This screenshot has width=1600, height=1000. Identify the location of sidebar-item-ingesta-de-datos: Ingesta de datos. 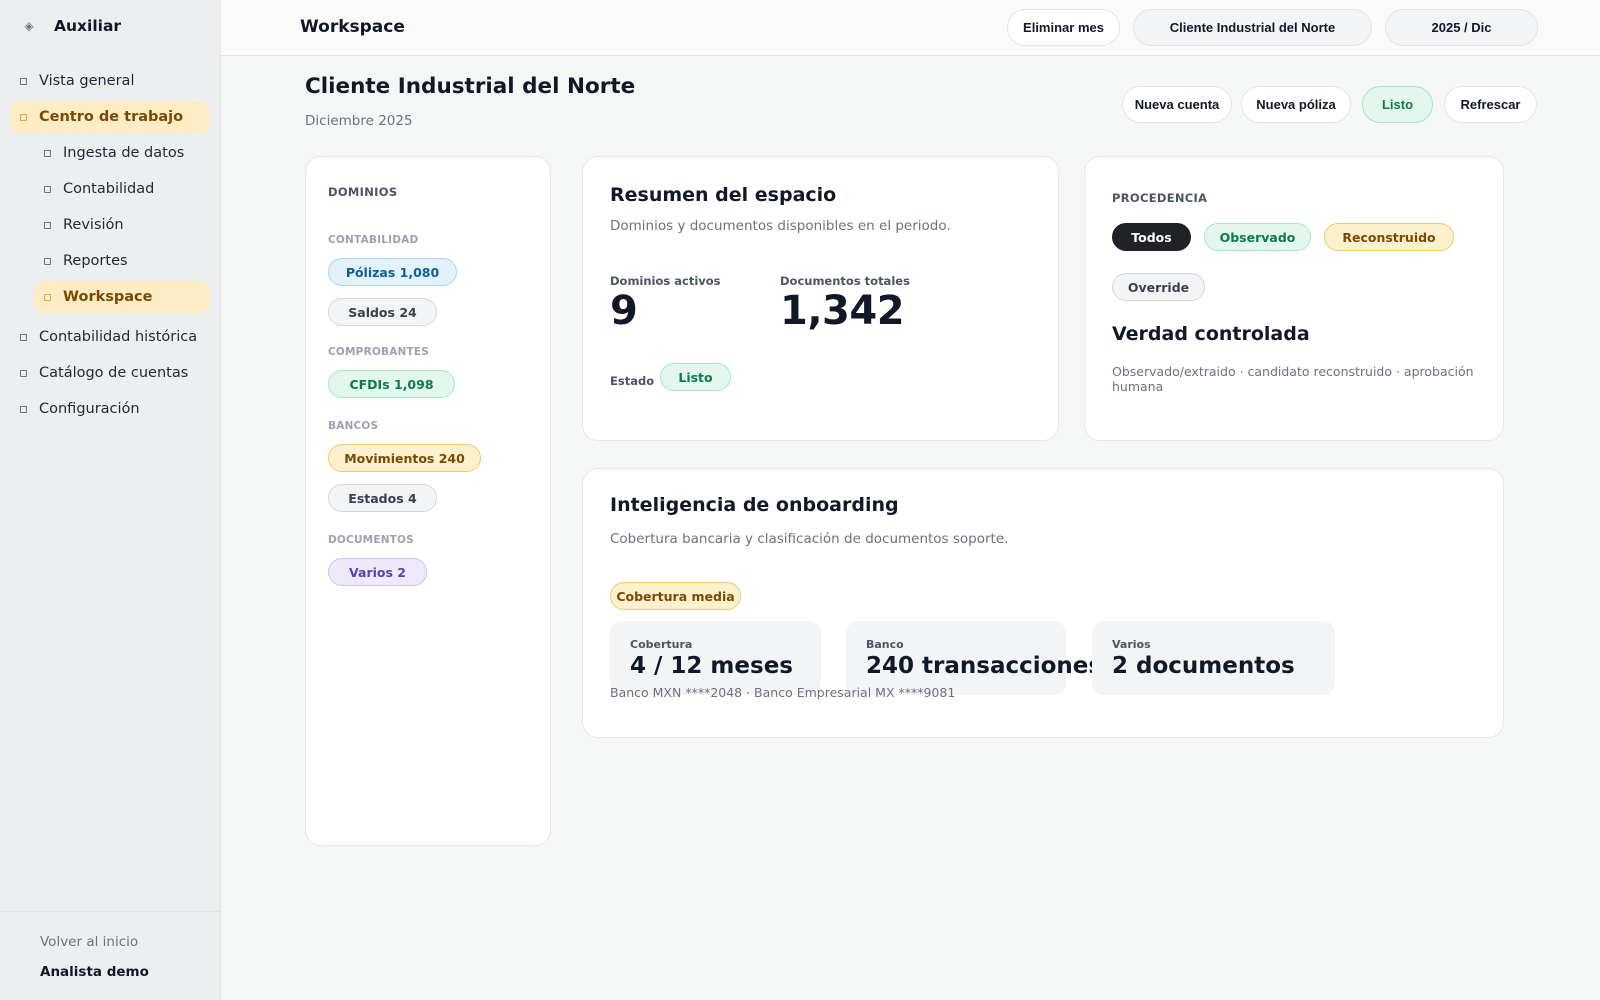
(122, 153).